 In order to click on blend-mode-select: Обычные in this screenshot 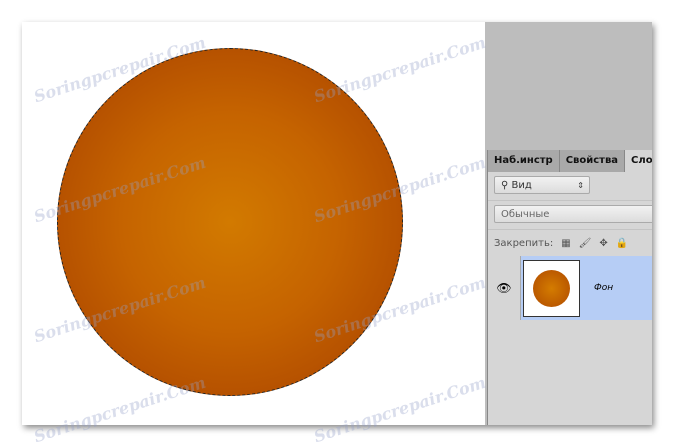, I will do `click(573, 214)`.